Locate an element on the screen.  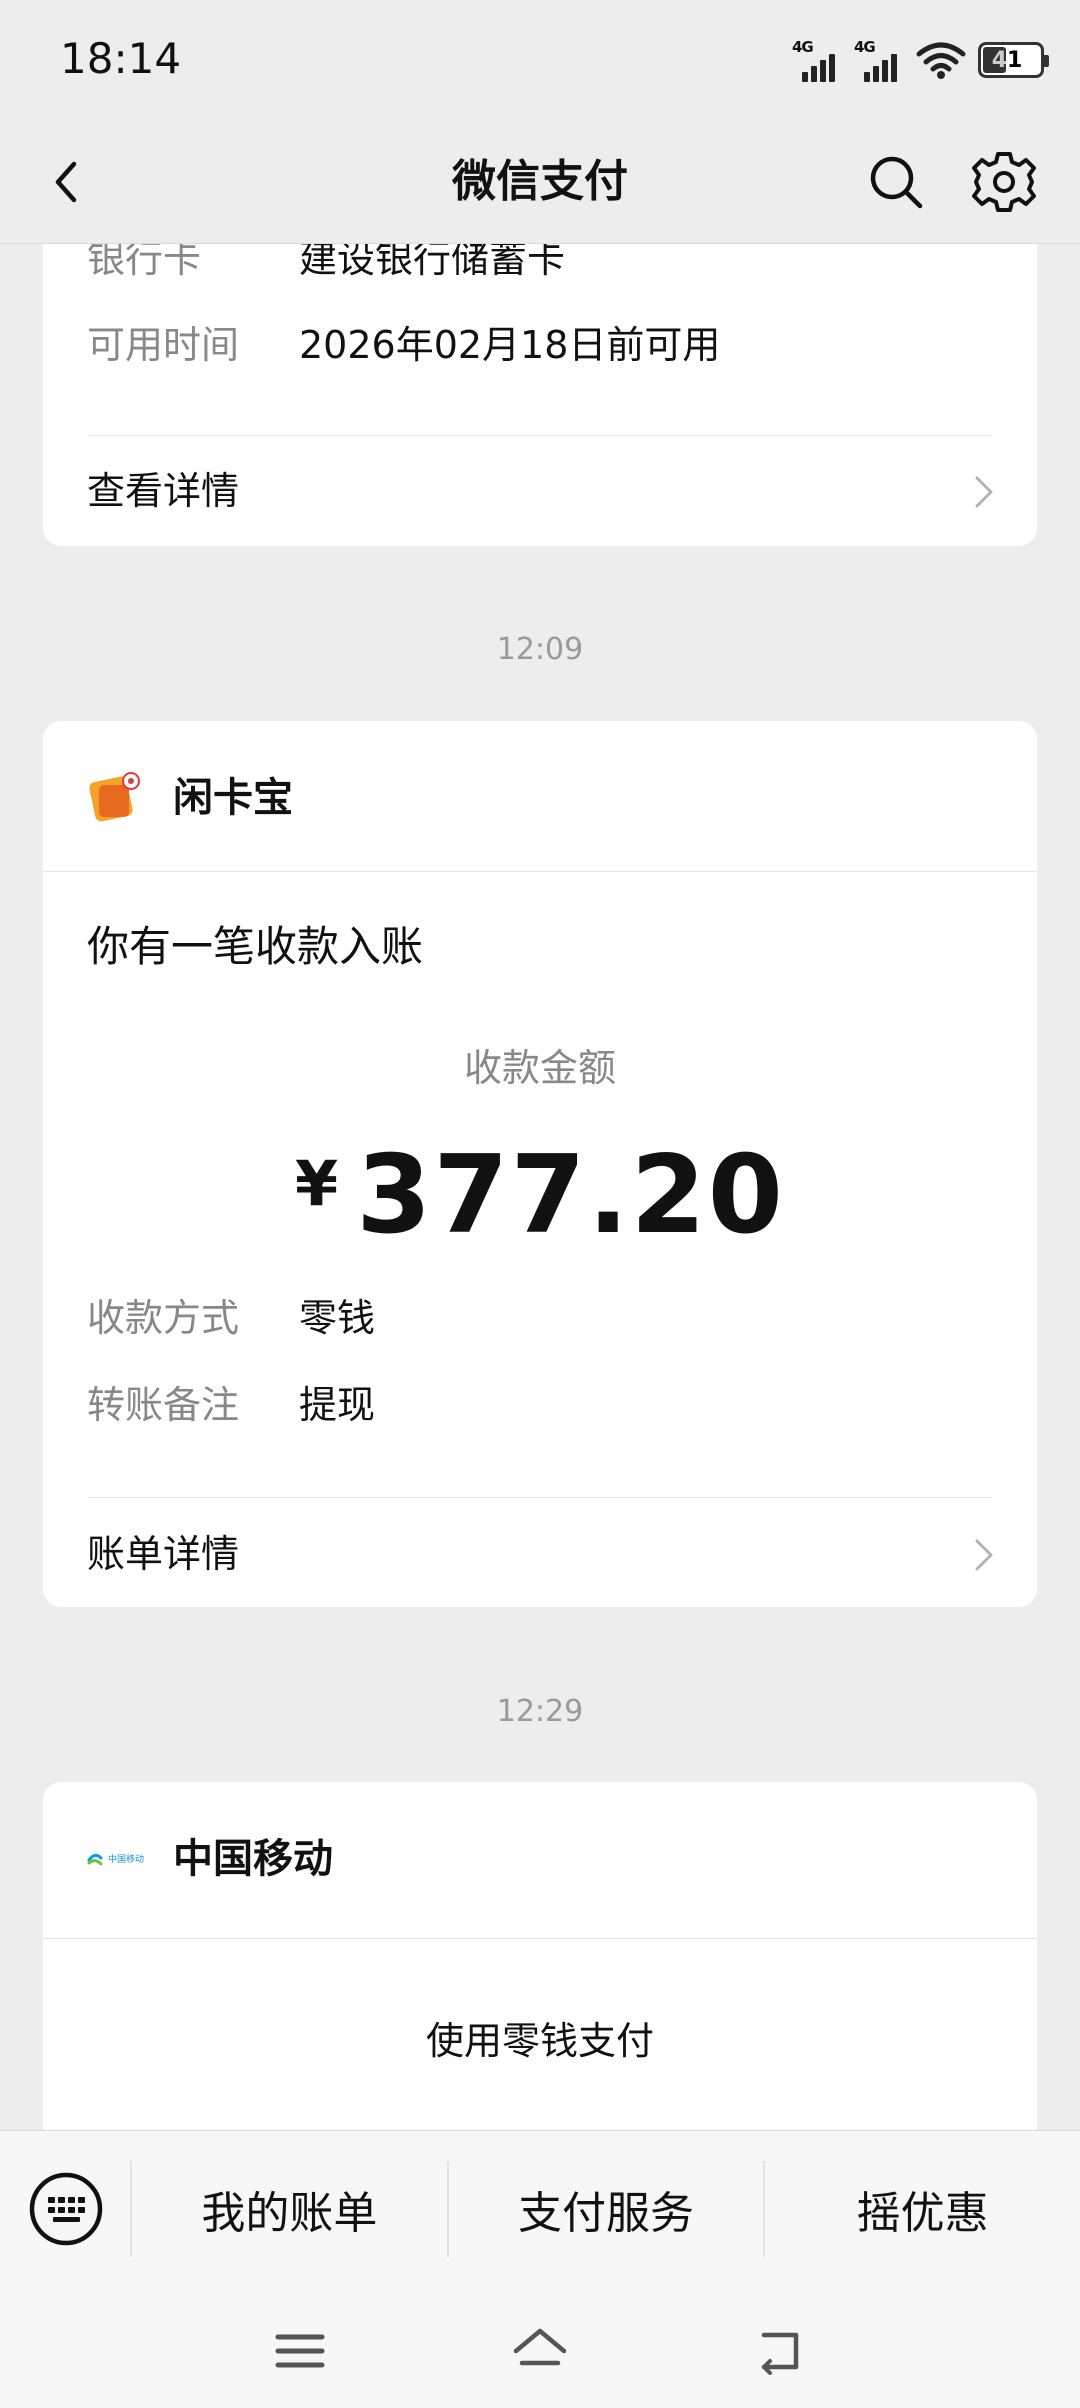
row-value: 2026年02月18日前可用 is located at coordinates (510, 345).